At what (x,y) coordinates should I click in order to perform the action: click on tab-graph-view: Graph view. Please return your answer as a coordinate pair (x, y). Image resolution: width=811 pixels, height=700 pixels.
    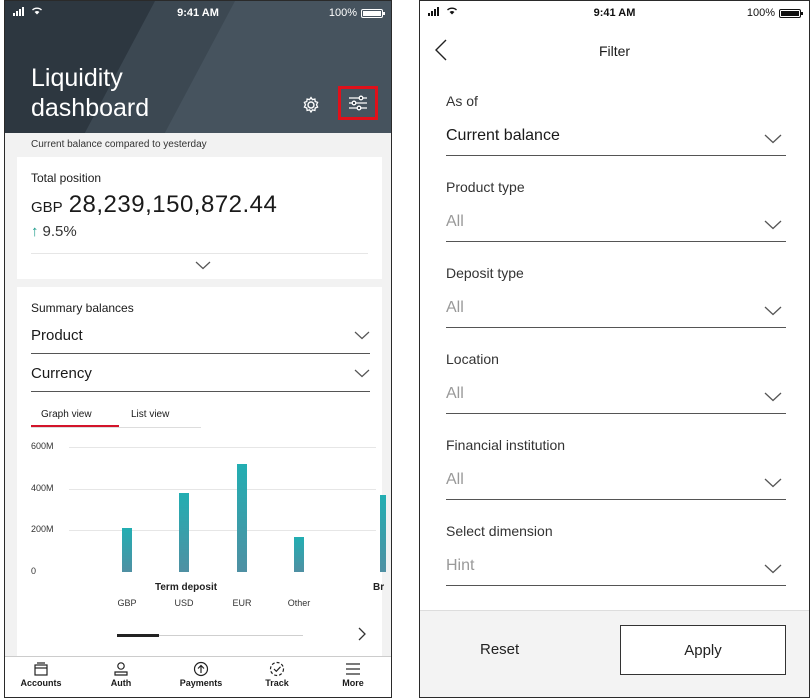
    Looking at the image, I should click on (66, 414).